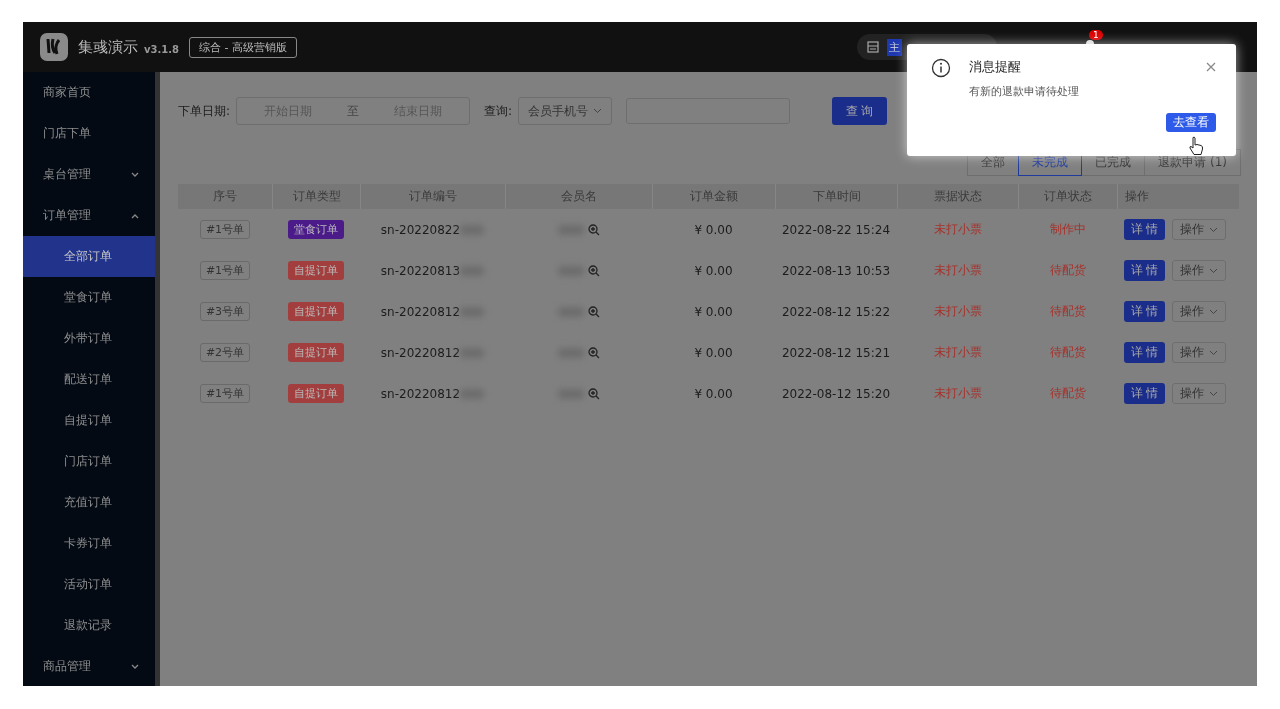 The height and width of the screenshot is (709, 1280). I want to click on notification-message: 有新的退款申请待处理, so click(1024, 91).